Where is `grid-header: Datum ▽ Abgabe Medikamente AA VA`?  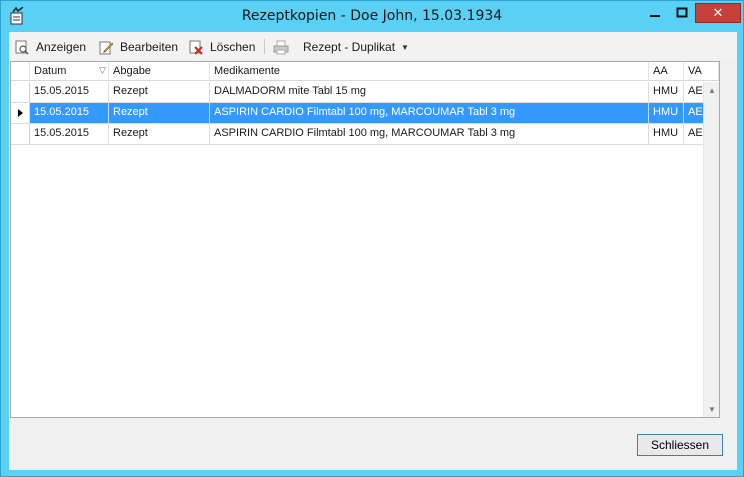 grid-header: Datum ▽ Abgabe Medikamente AA VA is located at coordinates (365, 71).